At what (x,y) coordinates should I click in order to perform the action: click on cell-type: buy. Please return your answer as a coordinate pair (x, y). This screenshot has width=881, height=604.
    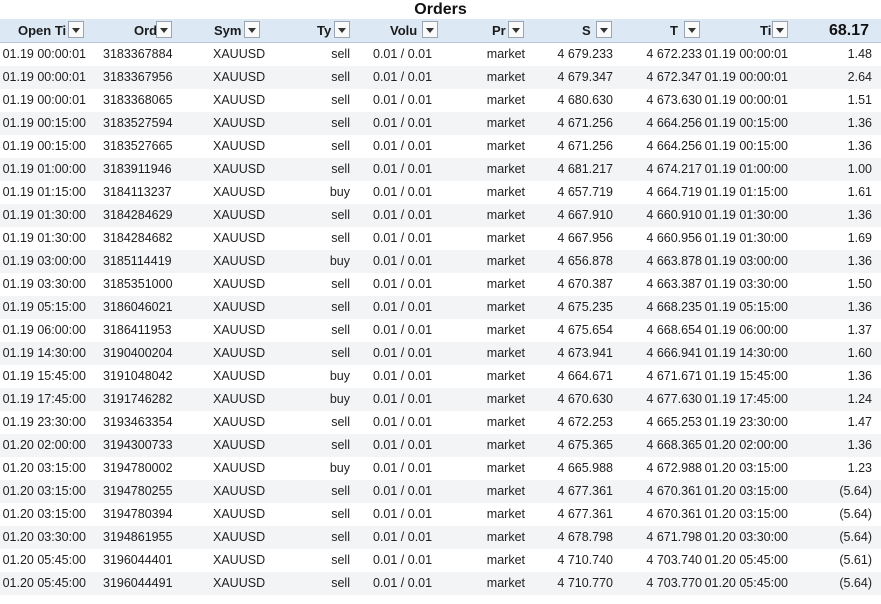
    Looking at the image, I should click on (339, 468).